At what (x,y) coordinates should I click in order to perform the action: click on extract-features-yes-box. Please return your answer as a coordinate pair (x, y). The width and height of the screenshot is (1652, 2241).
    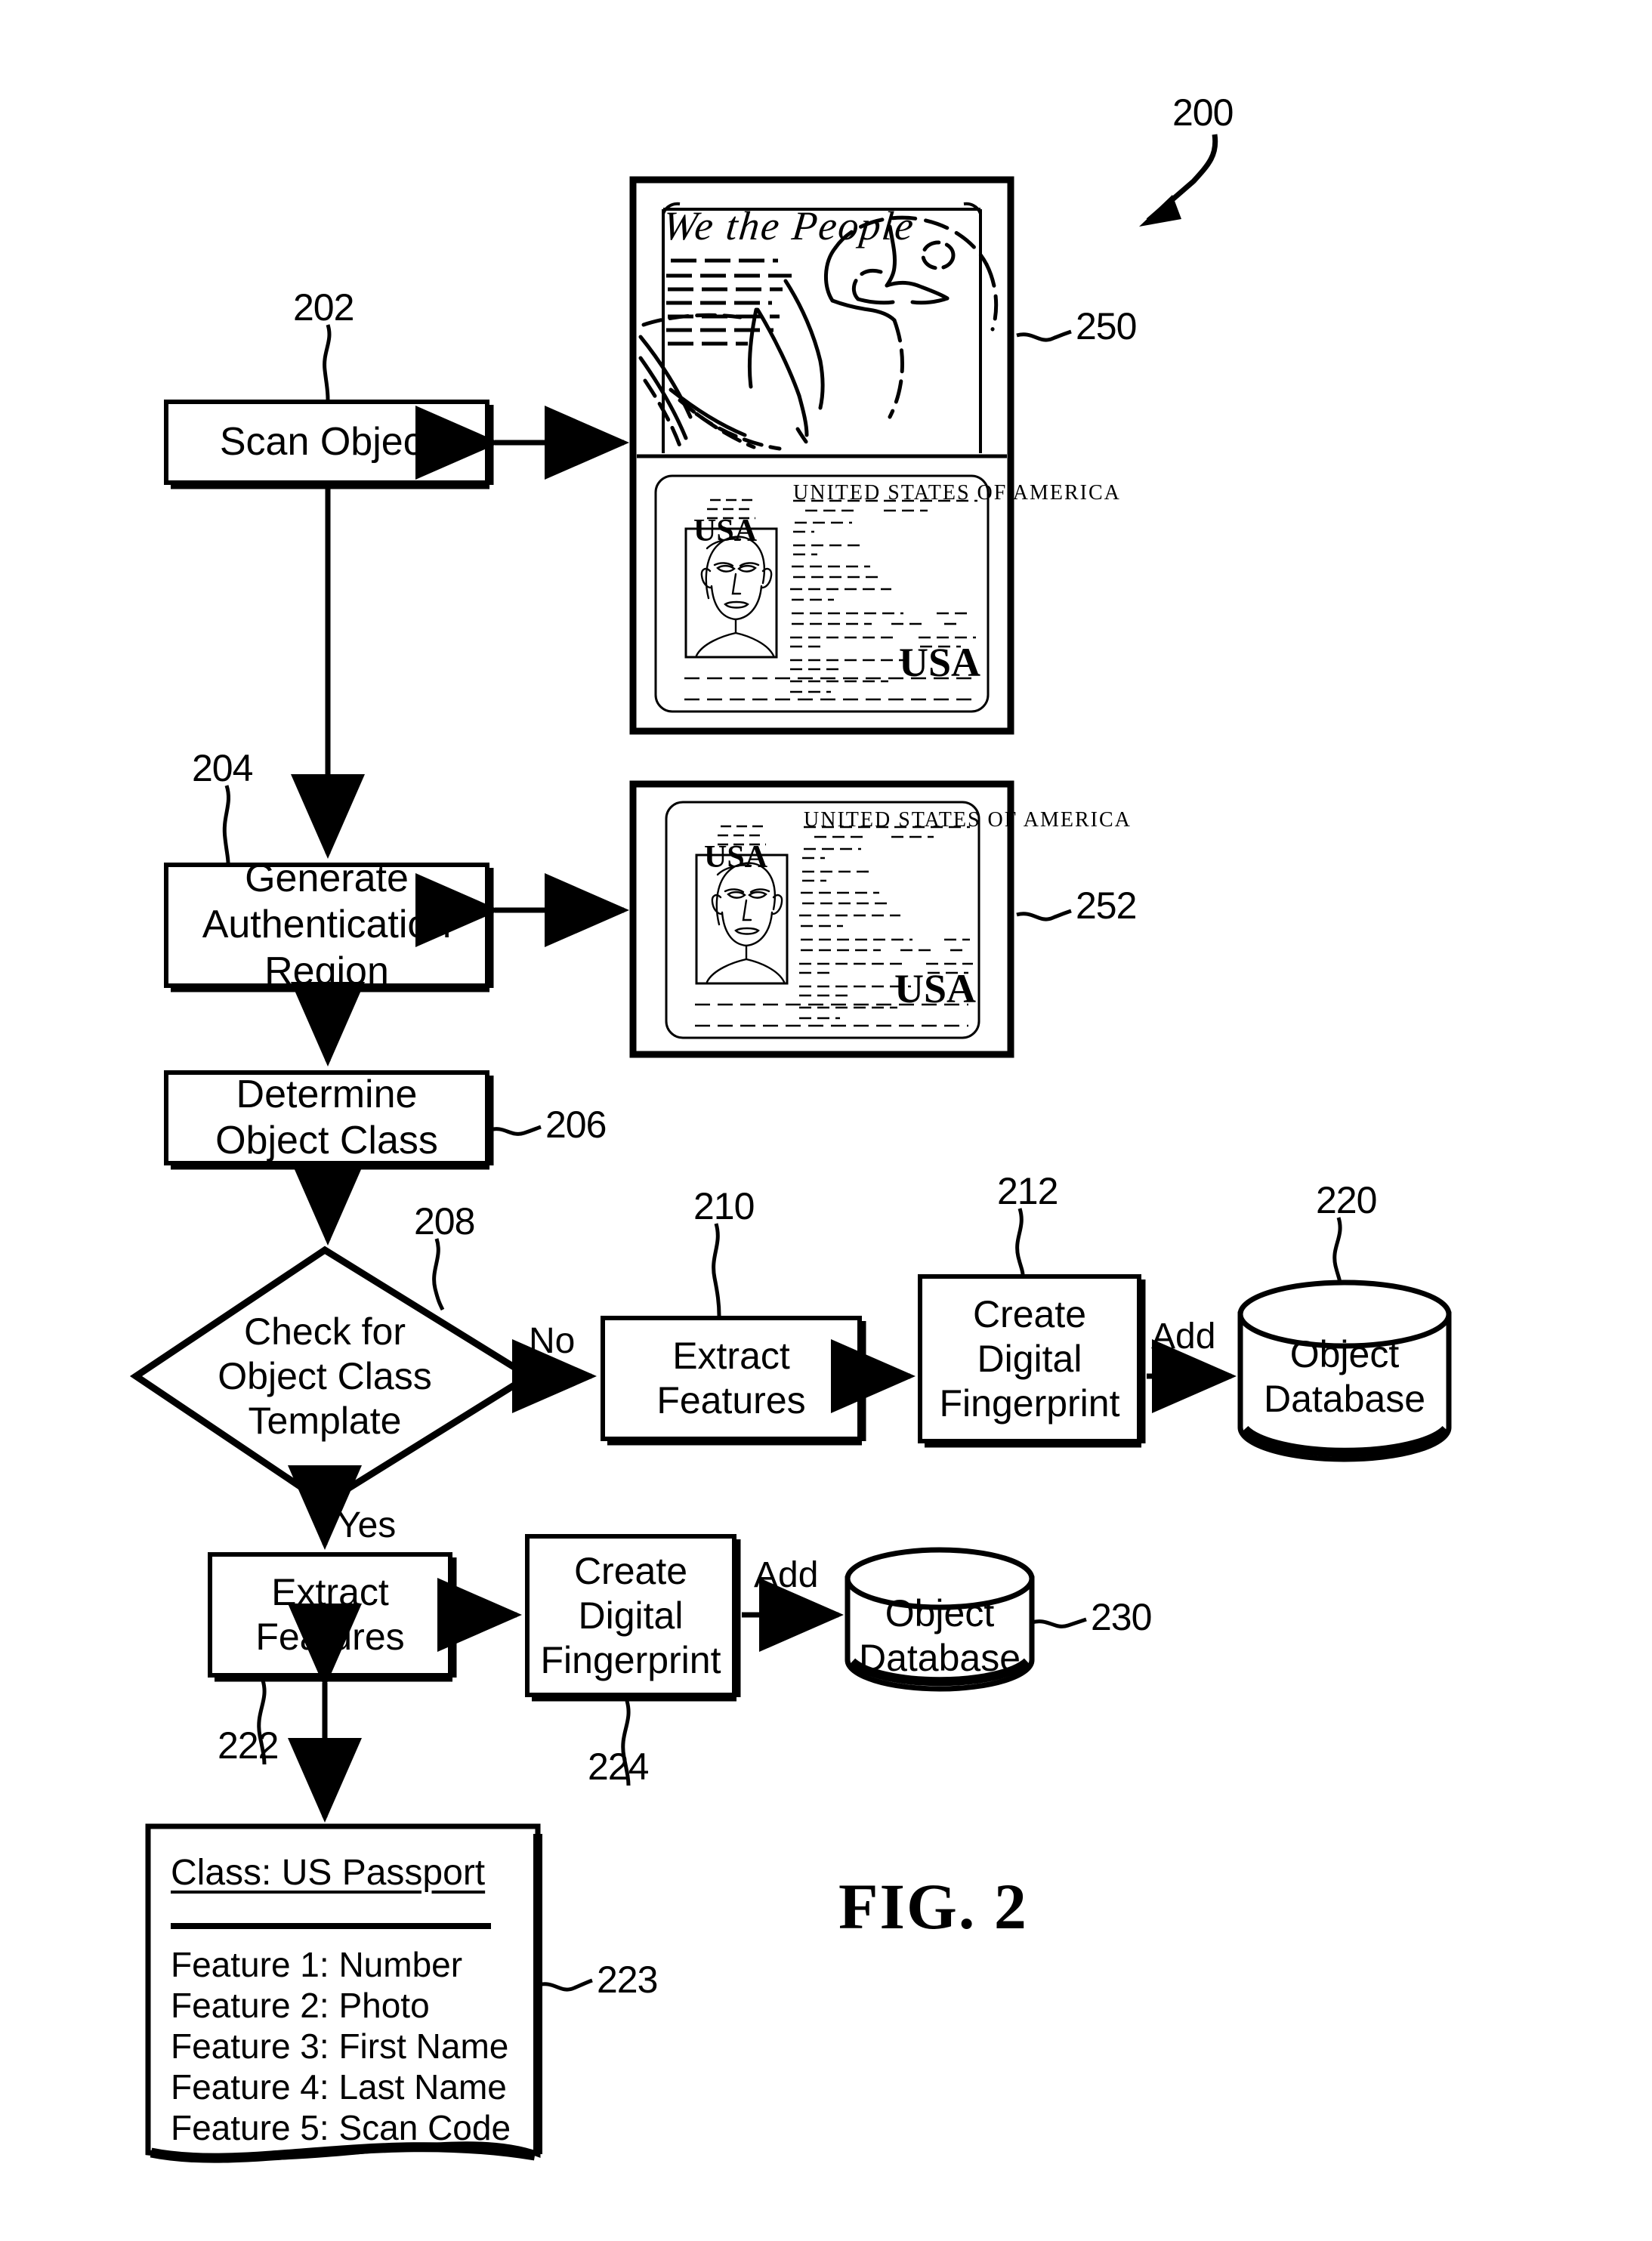
    Looking at the image, I should click on (332, 1617).